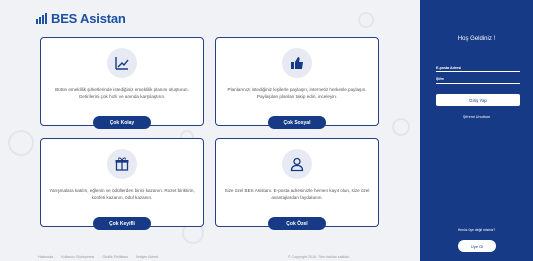  Describe the element at coordinates (45, 257) in the screenshot. I see `footer-link: Hakkında` at that location.